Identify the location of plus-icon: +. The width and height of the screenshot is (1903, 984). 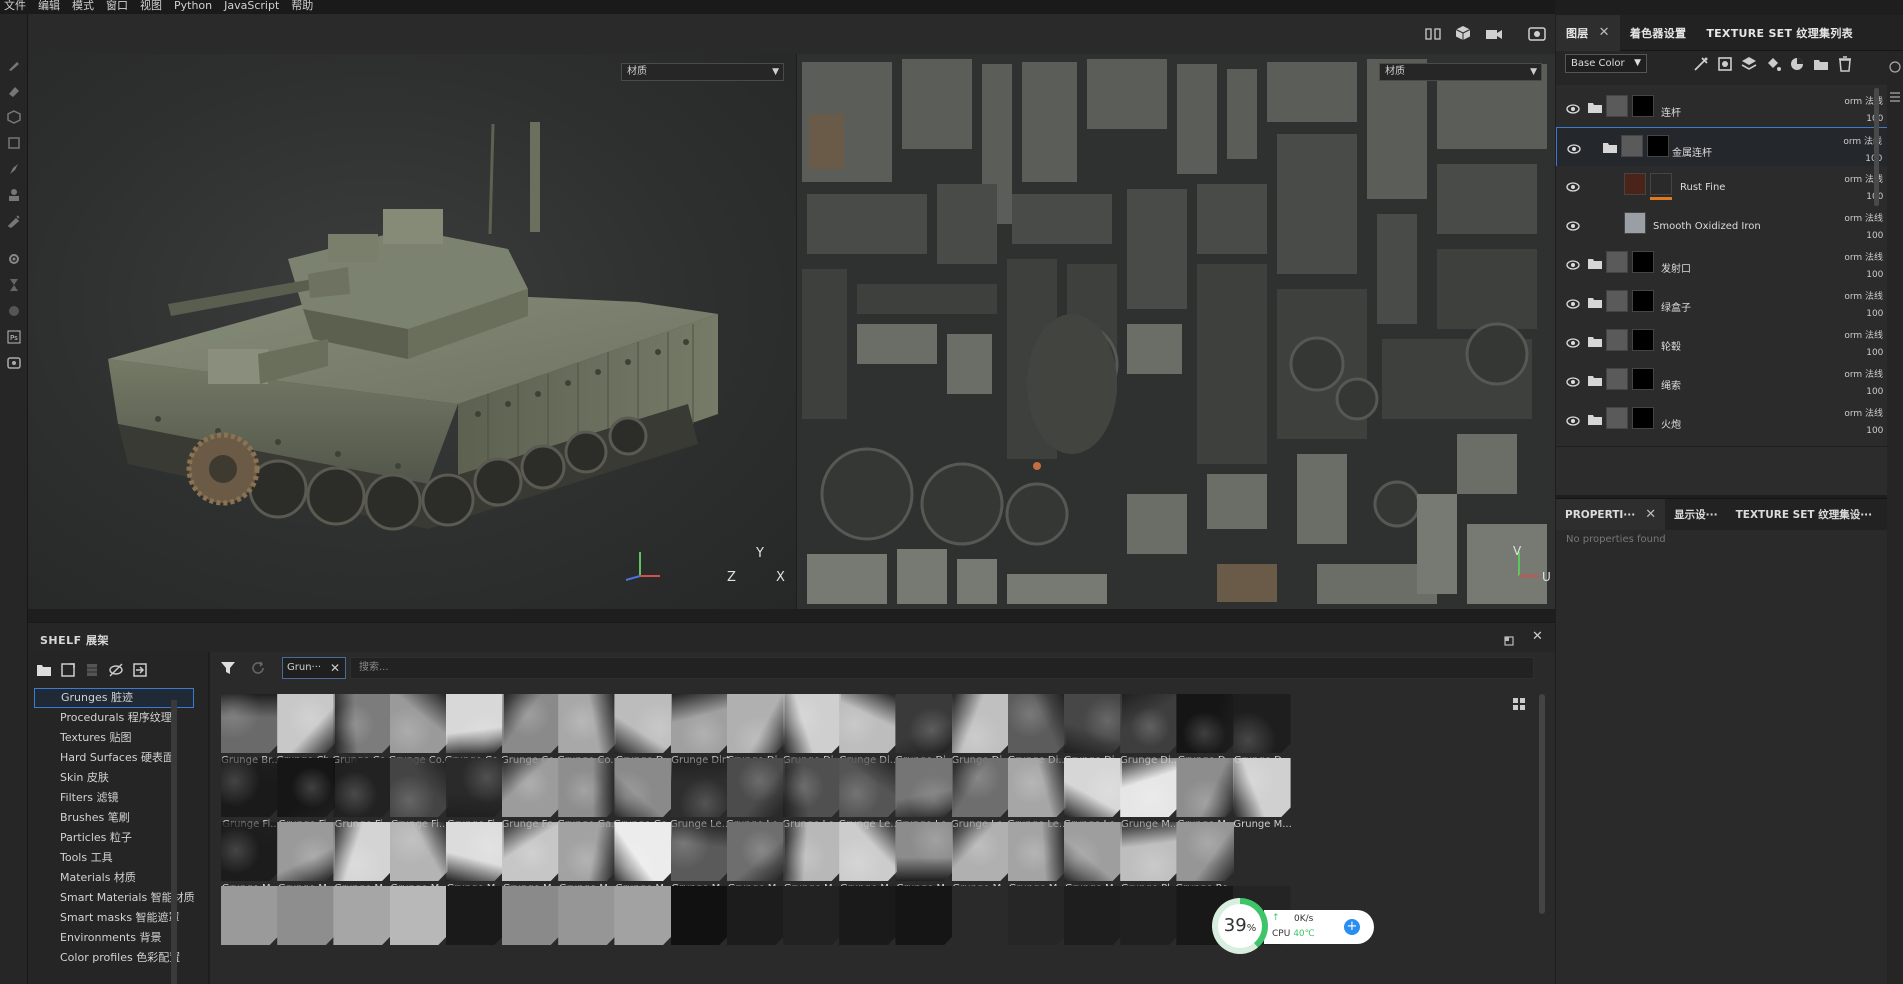
(1352, 927).